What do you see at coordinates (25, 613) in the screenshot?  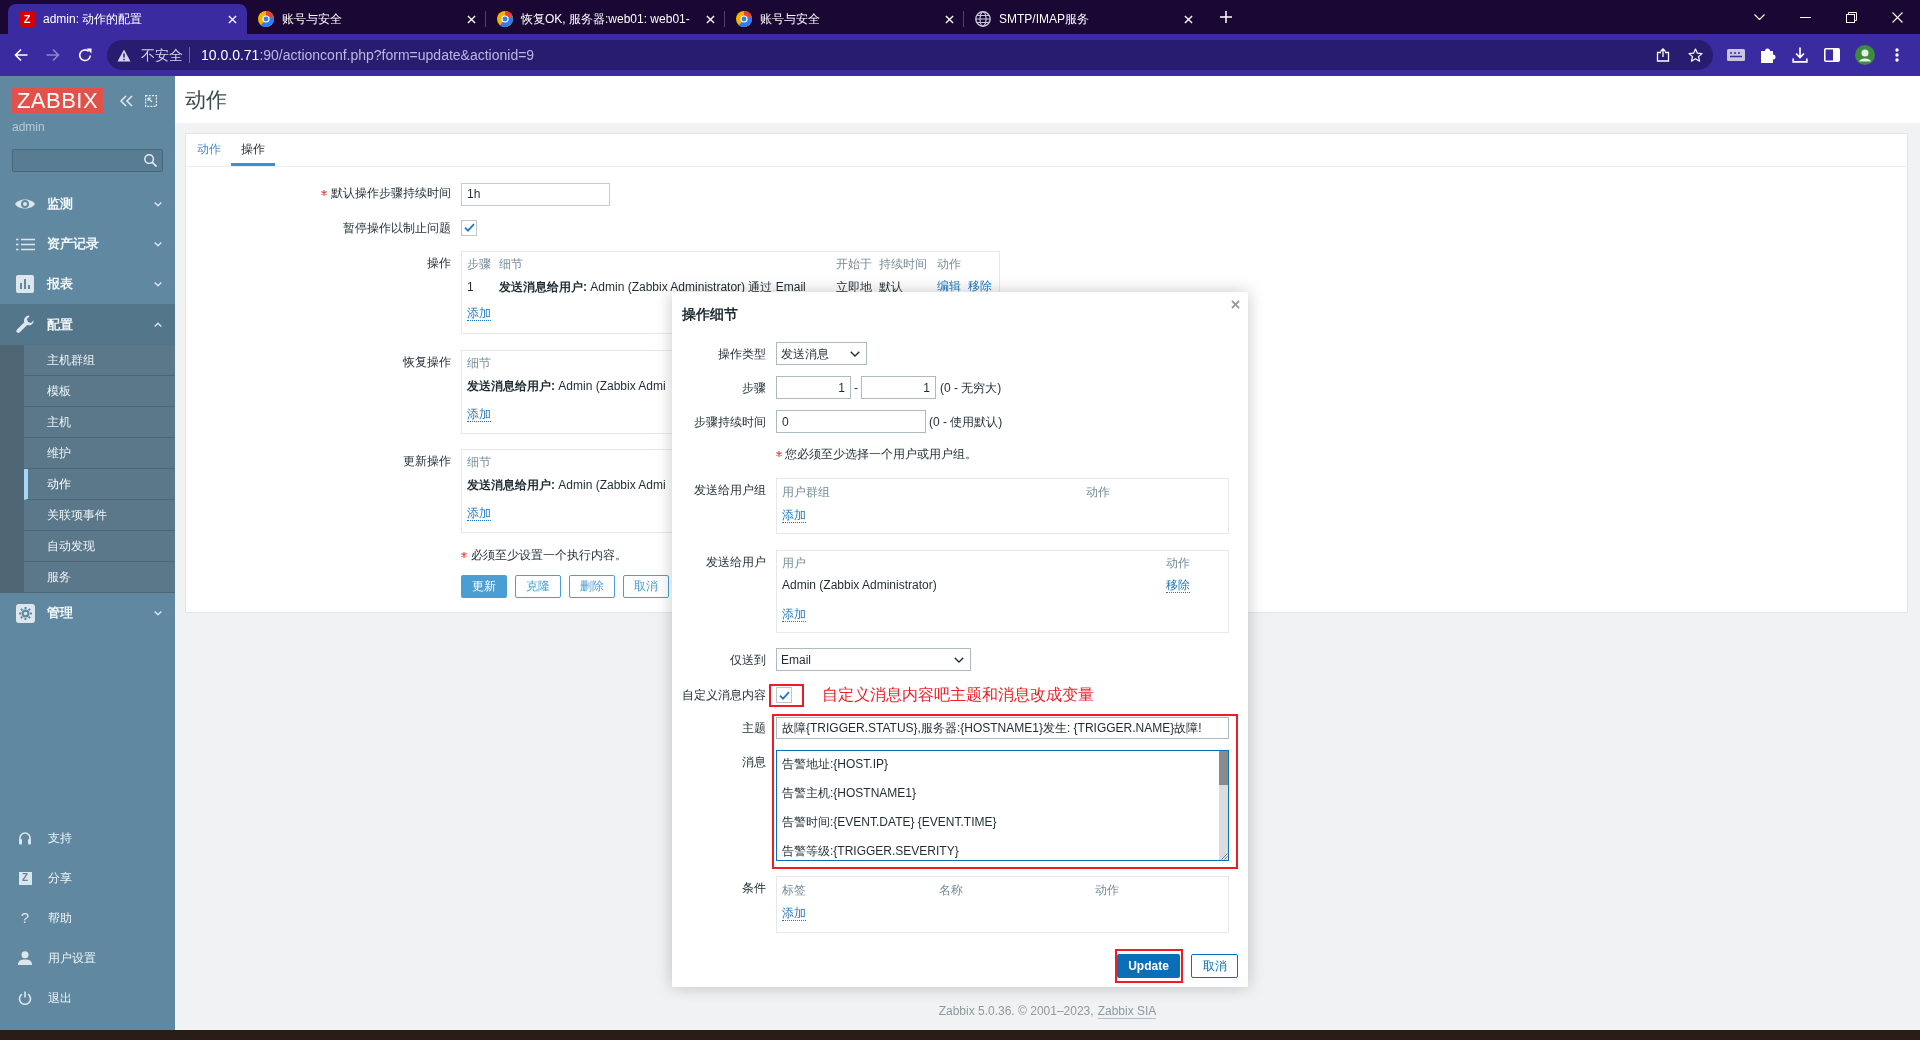 I see `gear-icon` at bounding box center [25, 613].